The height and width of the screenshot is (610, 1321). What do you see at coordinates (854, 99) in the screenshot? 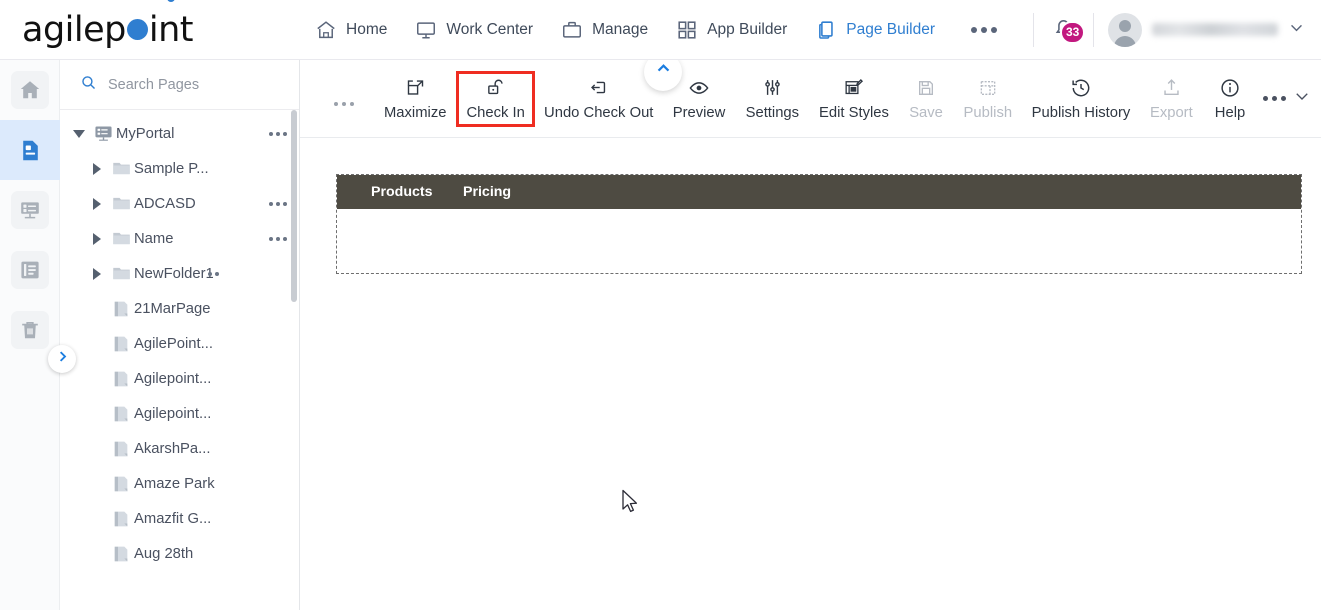
I see `toolbar-button-edit-styles: Edit Styles` at bounding box center [854, 99].